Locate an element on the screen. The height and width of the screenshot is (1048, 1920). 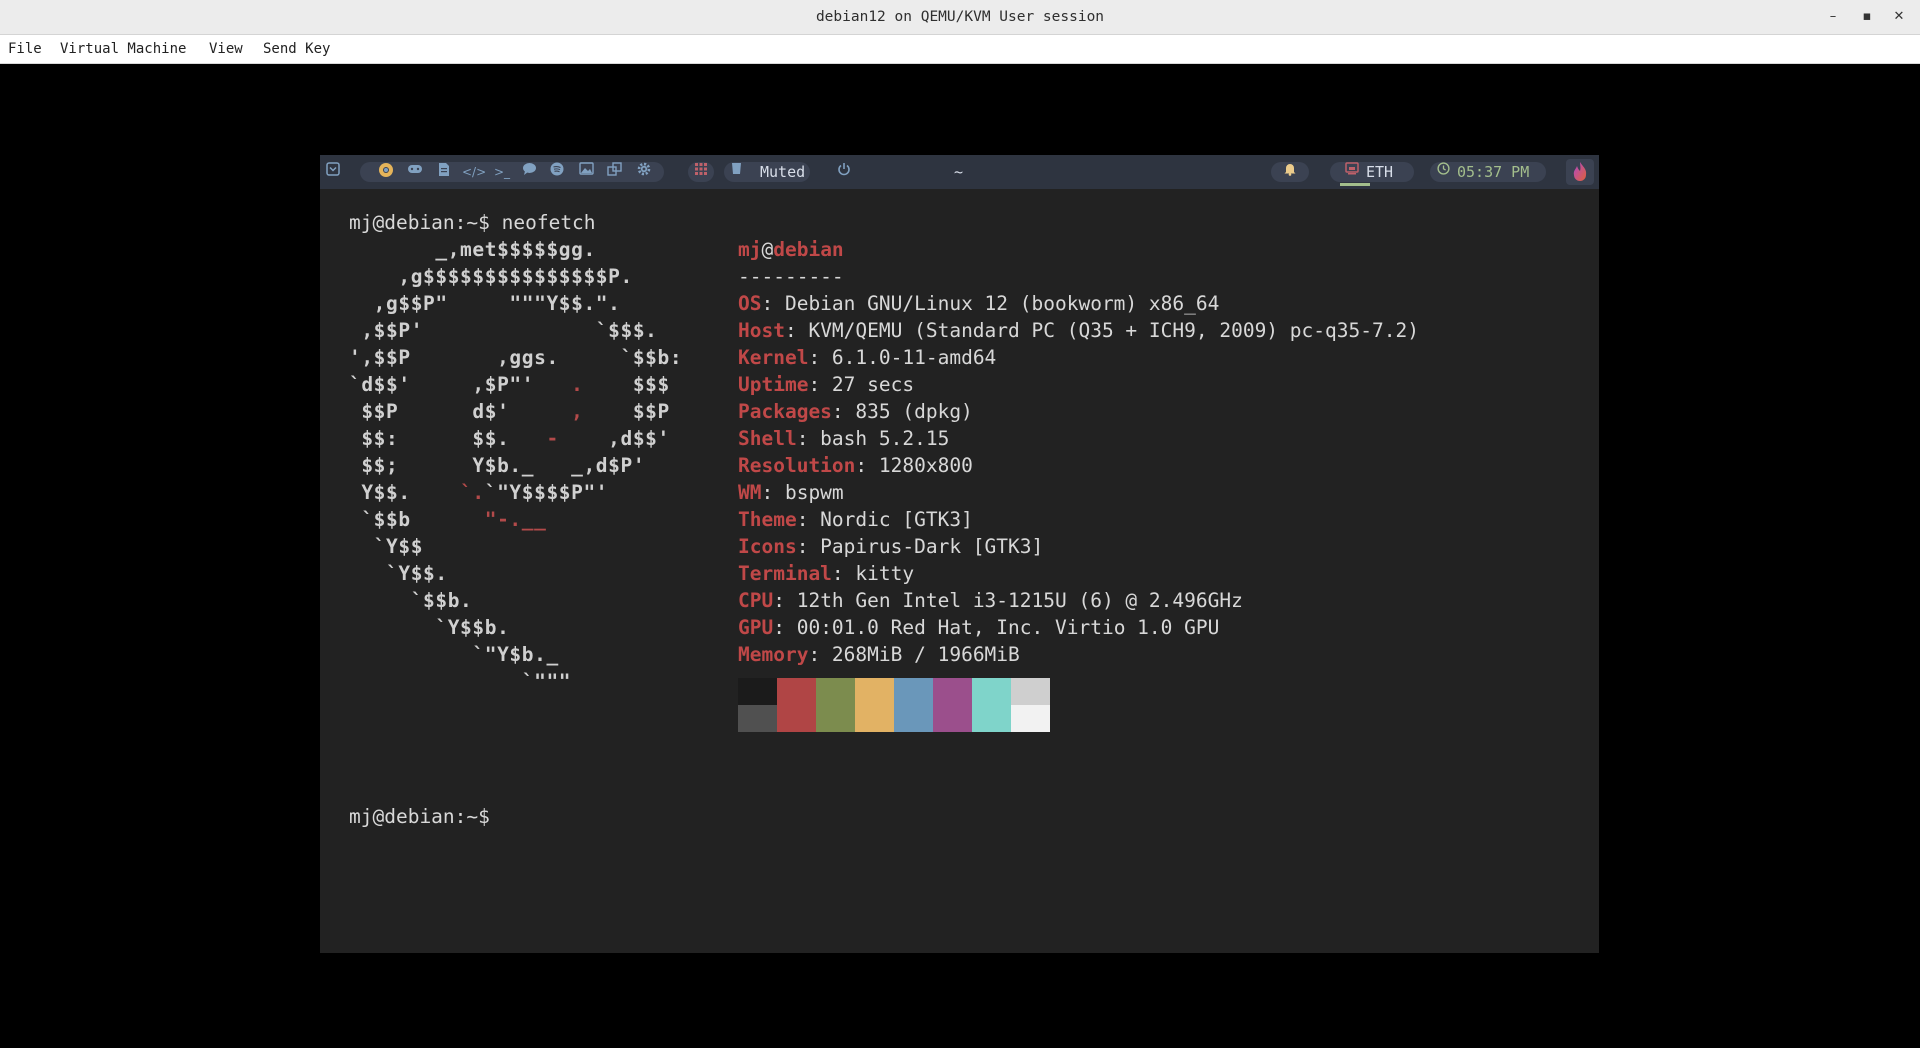
launcher-logo is located at coordinates (1580, 172).